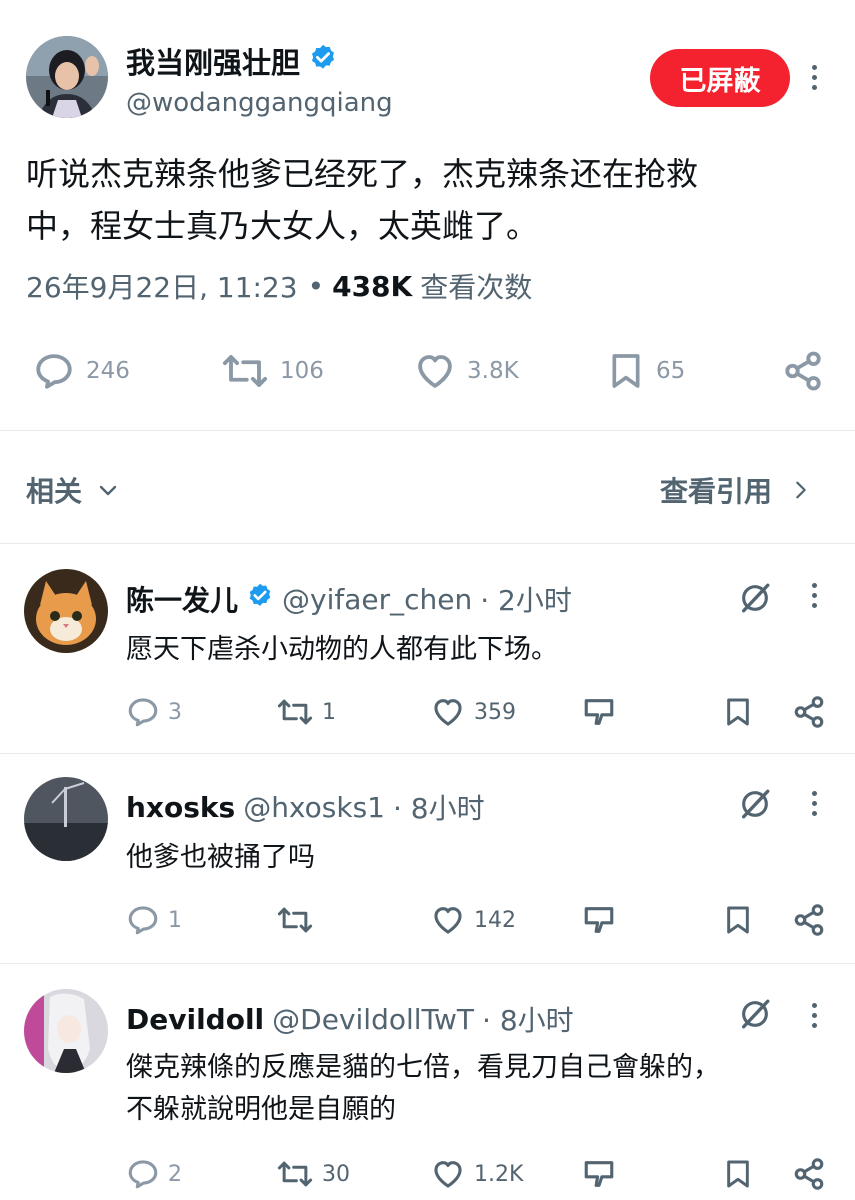 The width and height of the screenshot is (855, 1200). I want to click on reply-button: 2, so click(154, 1174).